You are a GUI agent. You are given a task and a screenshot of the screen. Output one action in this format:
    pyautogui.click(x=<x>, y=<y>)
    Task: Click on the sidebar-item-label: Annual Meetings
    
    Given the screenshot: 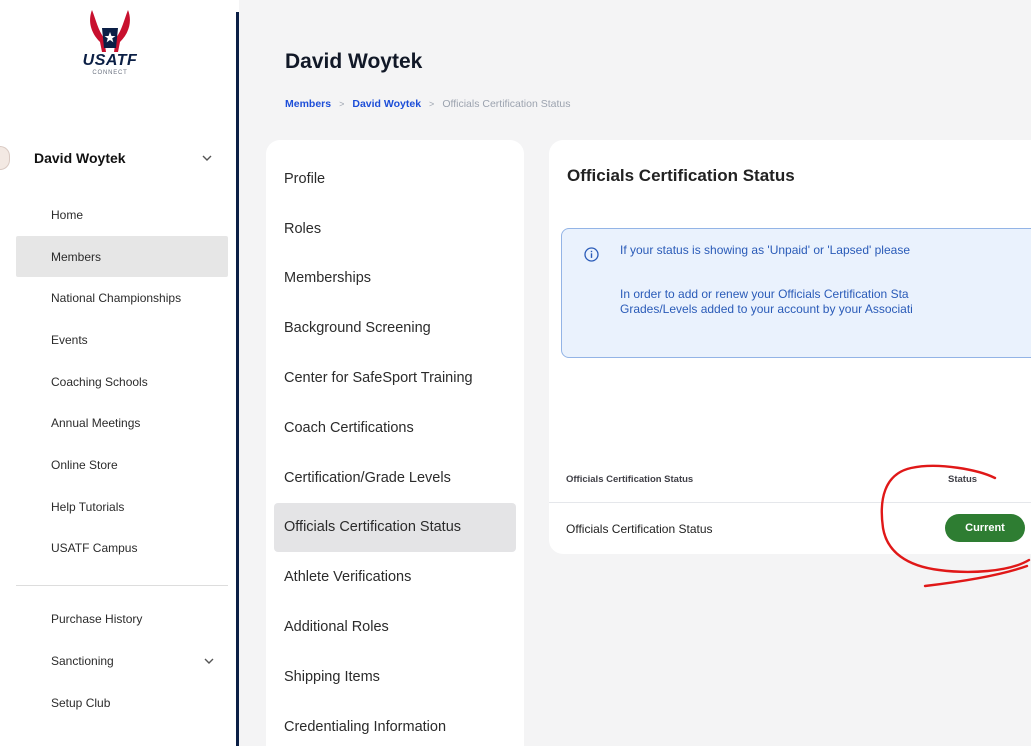 What is the action you would take?
    pyautogui.click(x=96, y=423)
    